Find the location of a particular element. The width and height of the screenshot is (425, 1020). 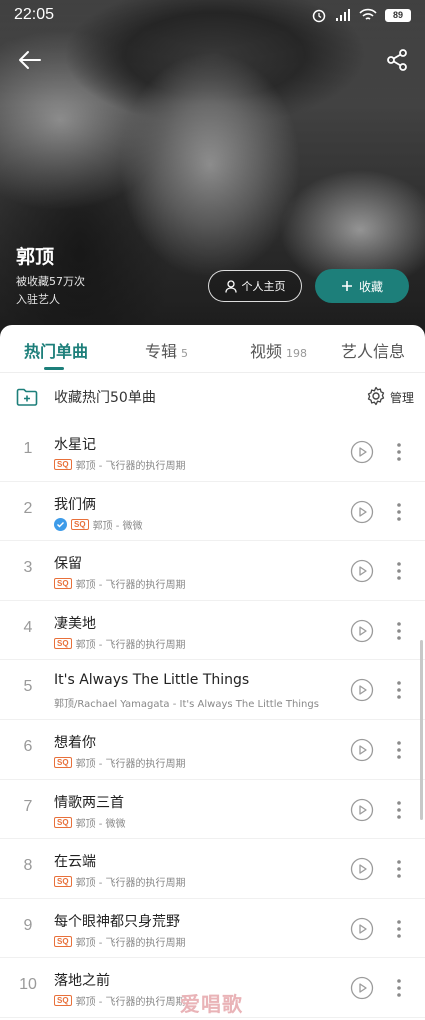

signal-icon is located at coordinates (343, 15).